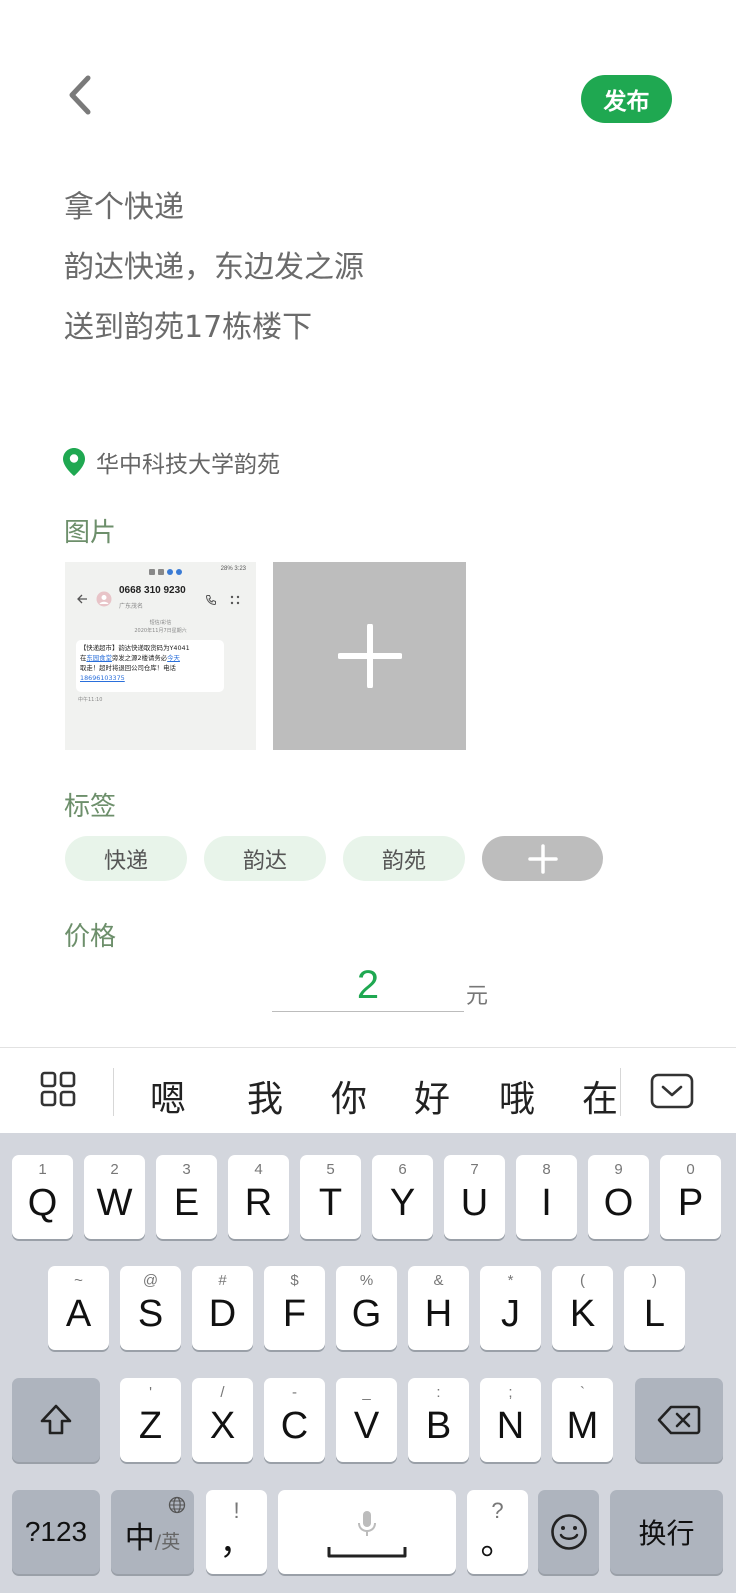  I want to click on comma-key: ! ，, so click(236, 1532).